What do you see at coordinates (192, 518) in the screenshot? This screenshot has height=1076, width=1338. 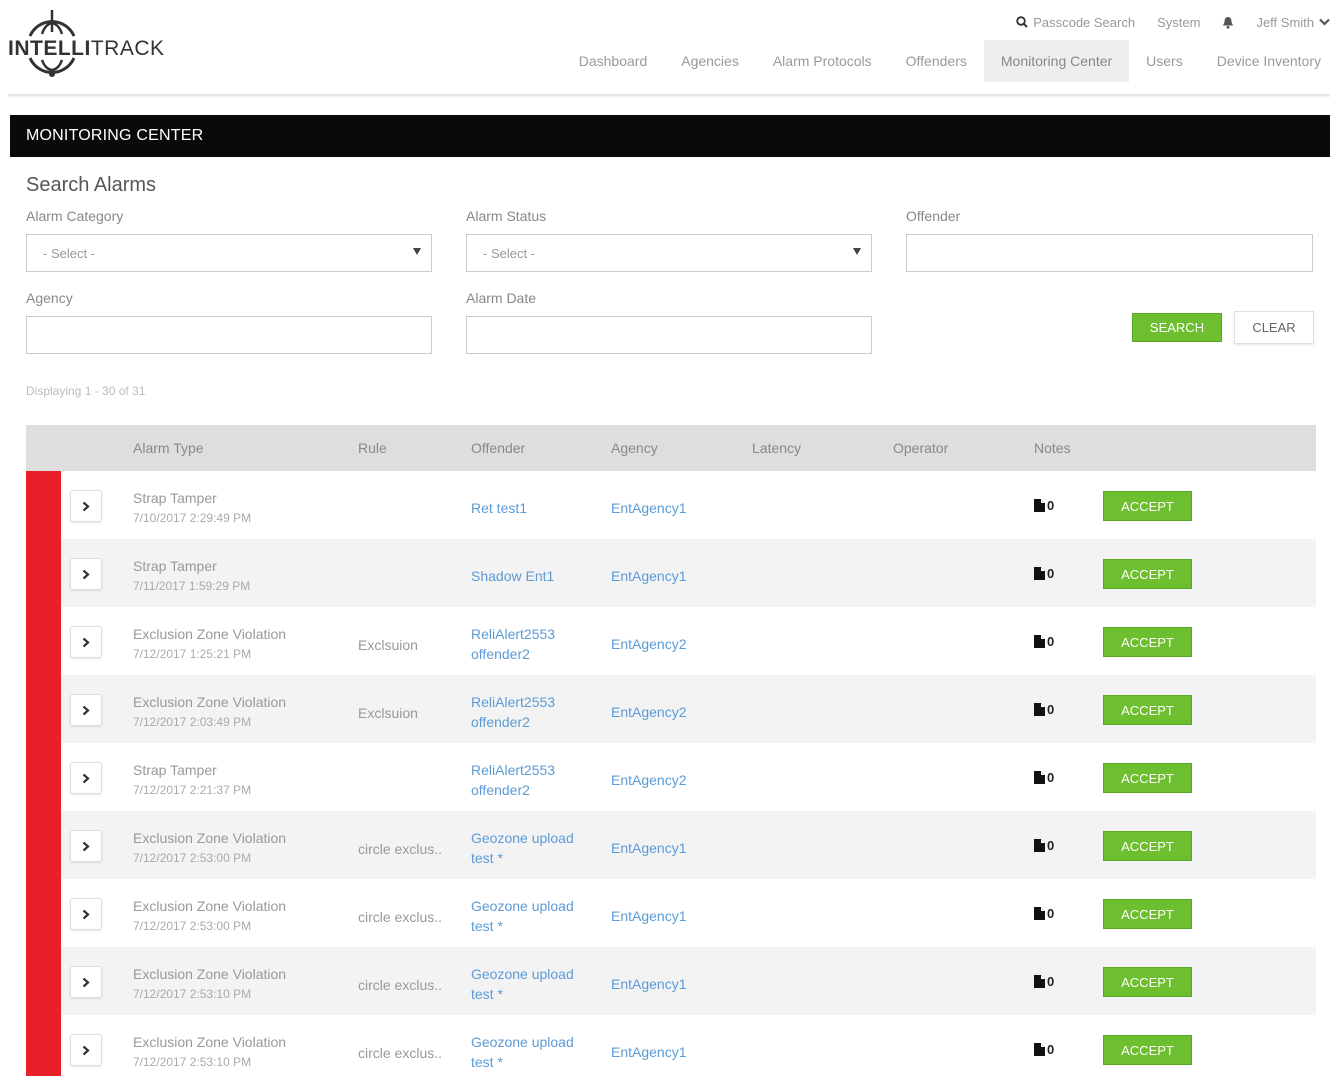 I see `alarm-timestamp: 7/10/2017 2:29:49 PM` at bounding box center [192, 518].